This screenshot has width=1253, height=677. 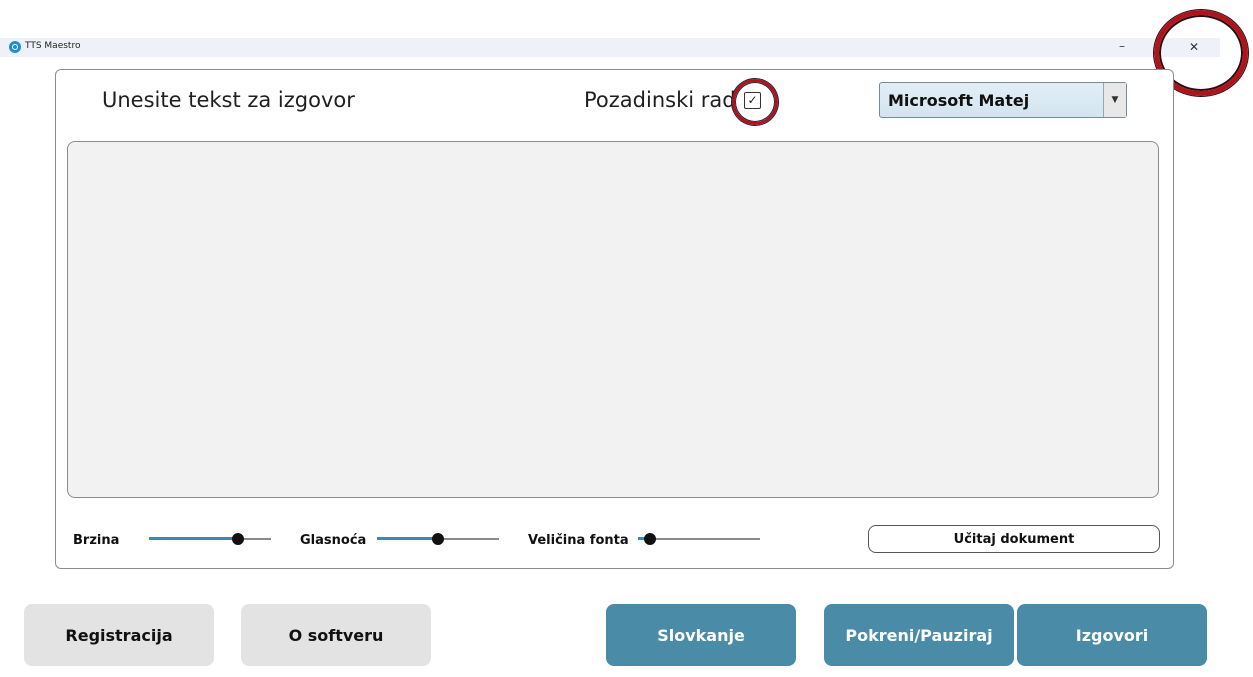 I want to click on slider-track, so click(x=699, y=539).